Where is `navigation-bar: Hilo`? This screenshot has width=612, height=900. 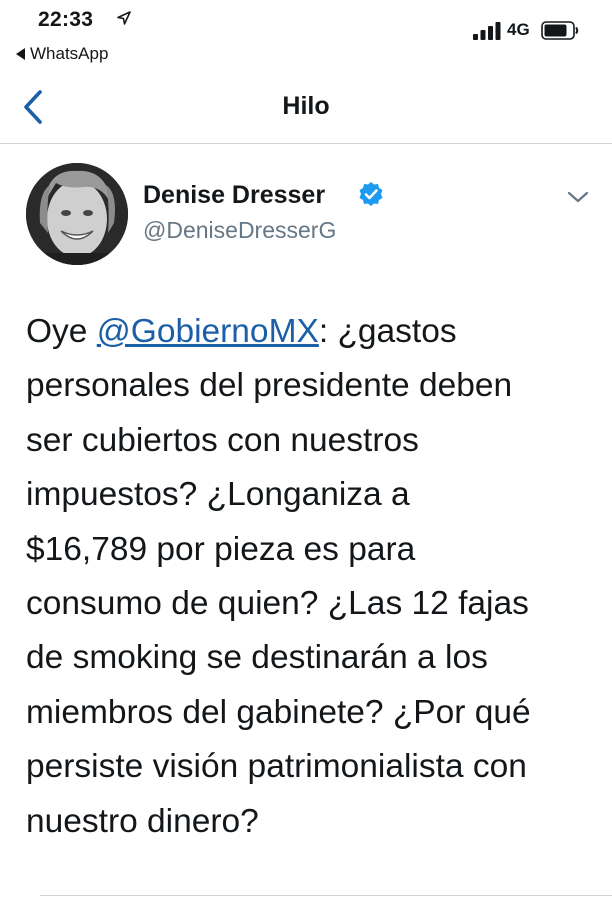 navigation-bar: Hilo is located at coordinates (306, 107).